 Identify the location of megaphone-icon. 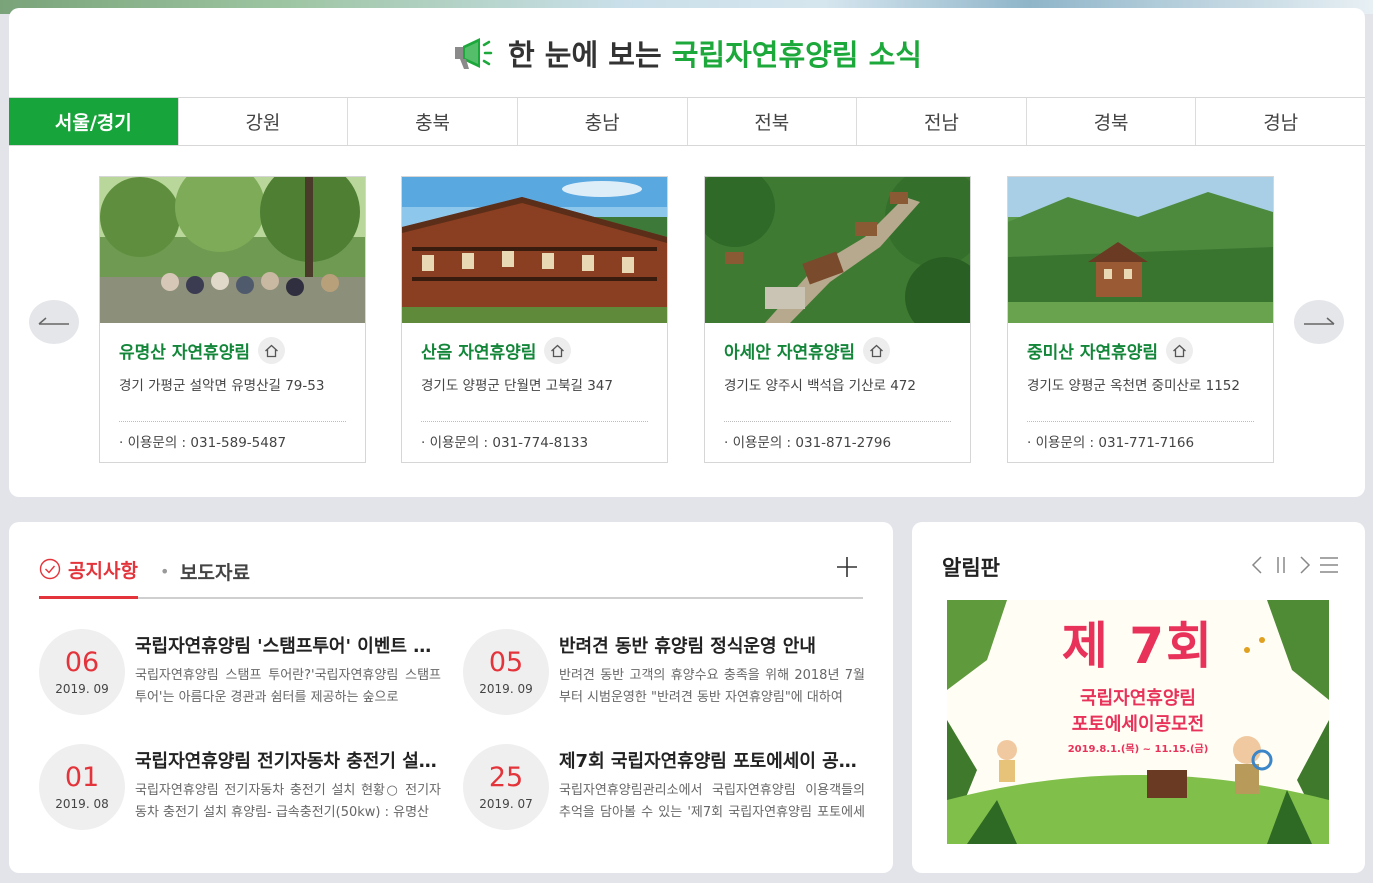
(474, 53).